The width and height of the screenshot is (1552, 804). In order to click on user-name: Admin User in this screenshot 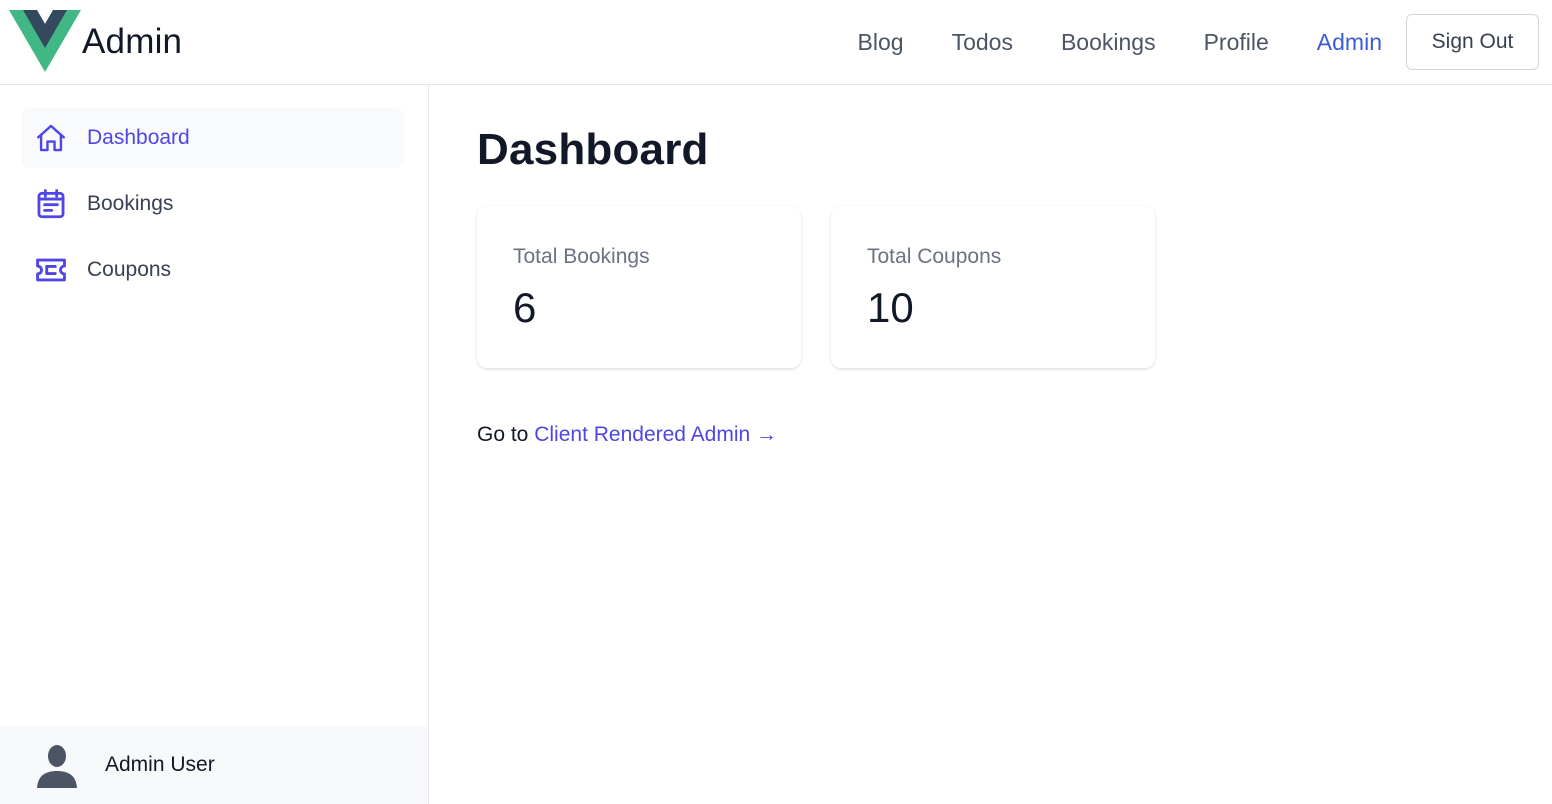, I will do `click(160, 764)`.